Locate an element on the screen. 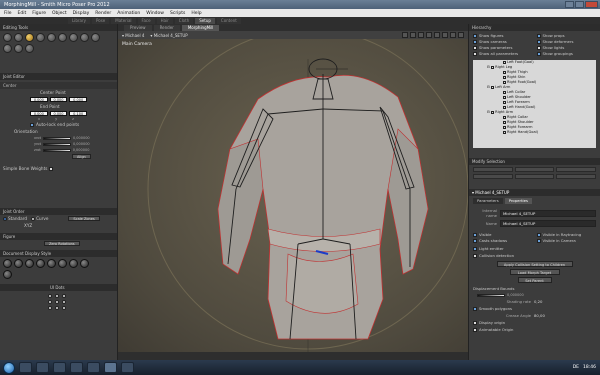 The image size is (600, 375). displacement-bounds-value: 0,000000 is located at coordinates (515, 295).